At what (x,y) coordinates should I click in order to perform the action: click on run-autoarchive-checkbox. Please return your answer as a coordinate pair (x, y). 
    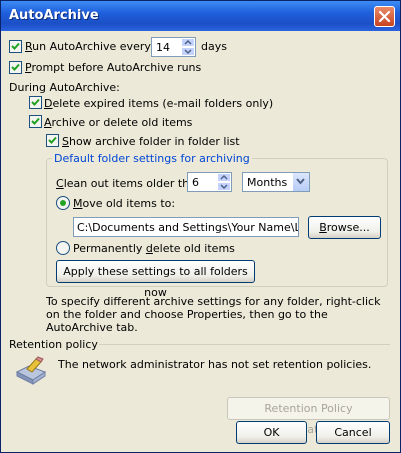
    Looking at the image, I should click on (15, 46).